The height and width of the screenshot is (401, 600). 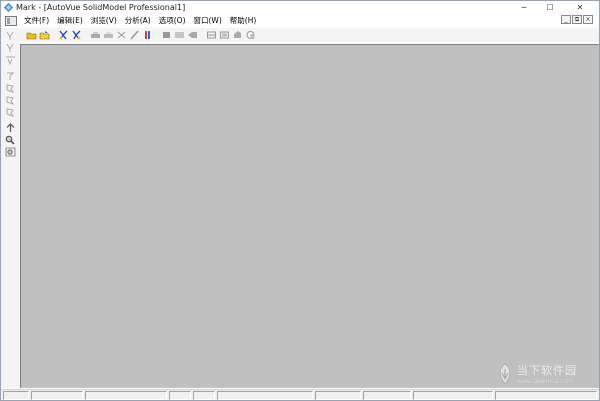 I want to click on document-close-button: ×, so click(x=588, y=19).